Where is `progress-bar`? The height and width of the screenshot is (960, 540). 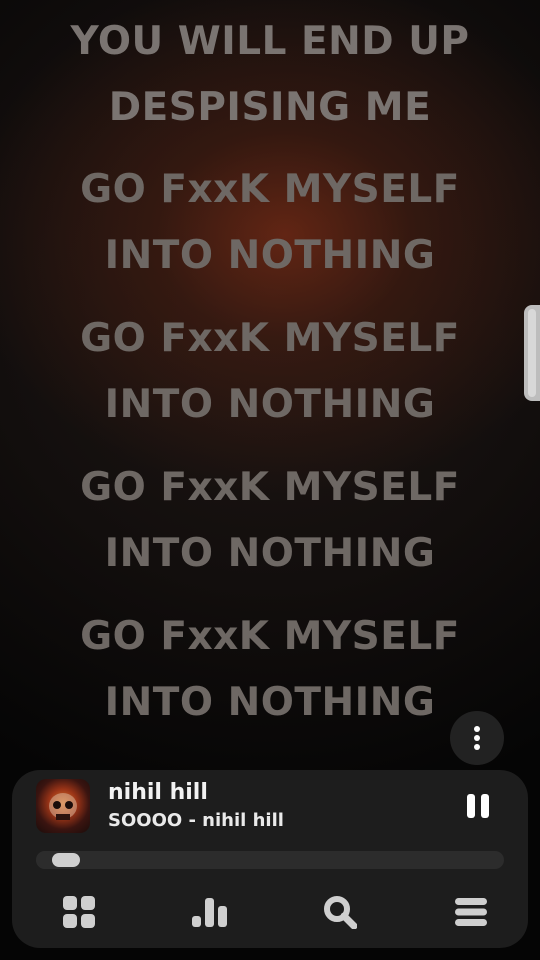 progress-bar is located at coordinates (270, 860).